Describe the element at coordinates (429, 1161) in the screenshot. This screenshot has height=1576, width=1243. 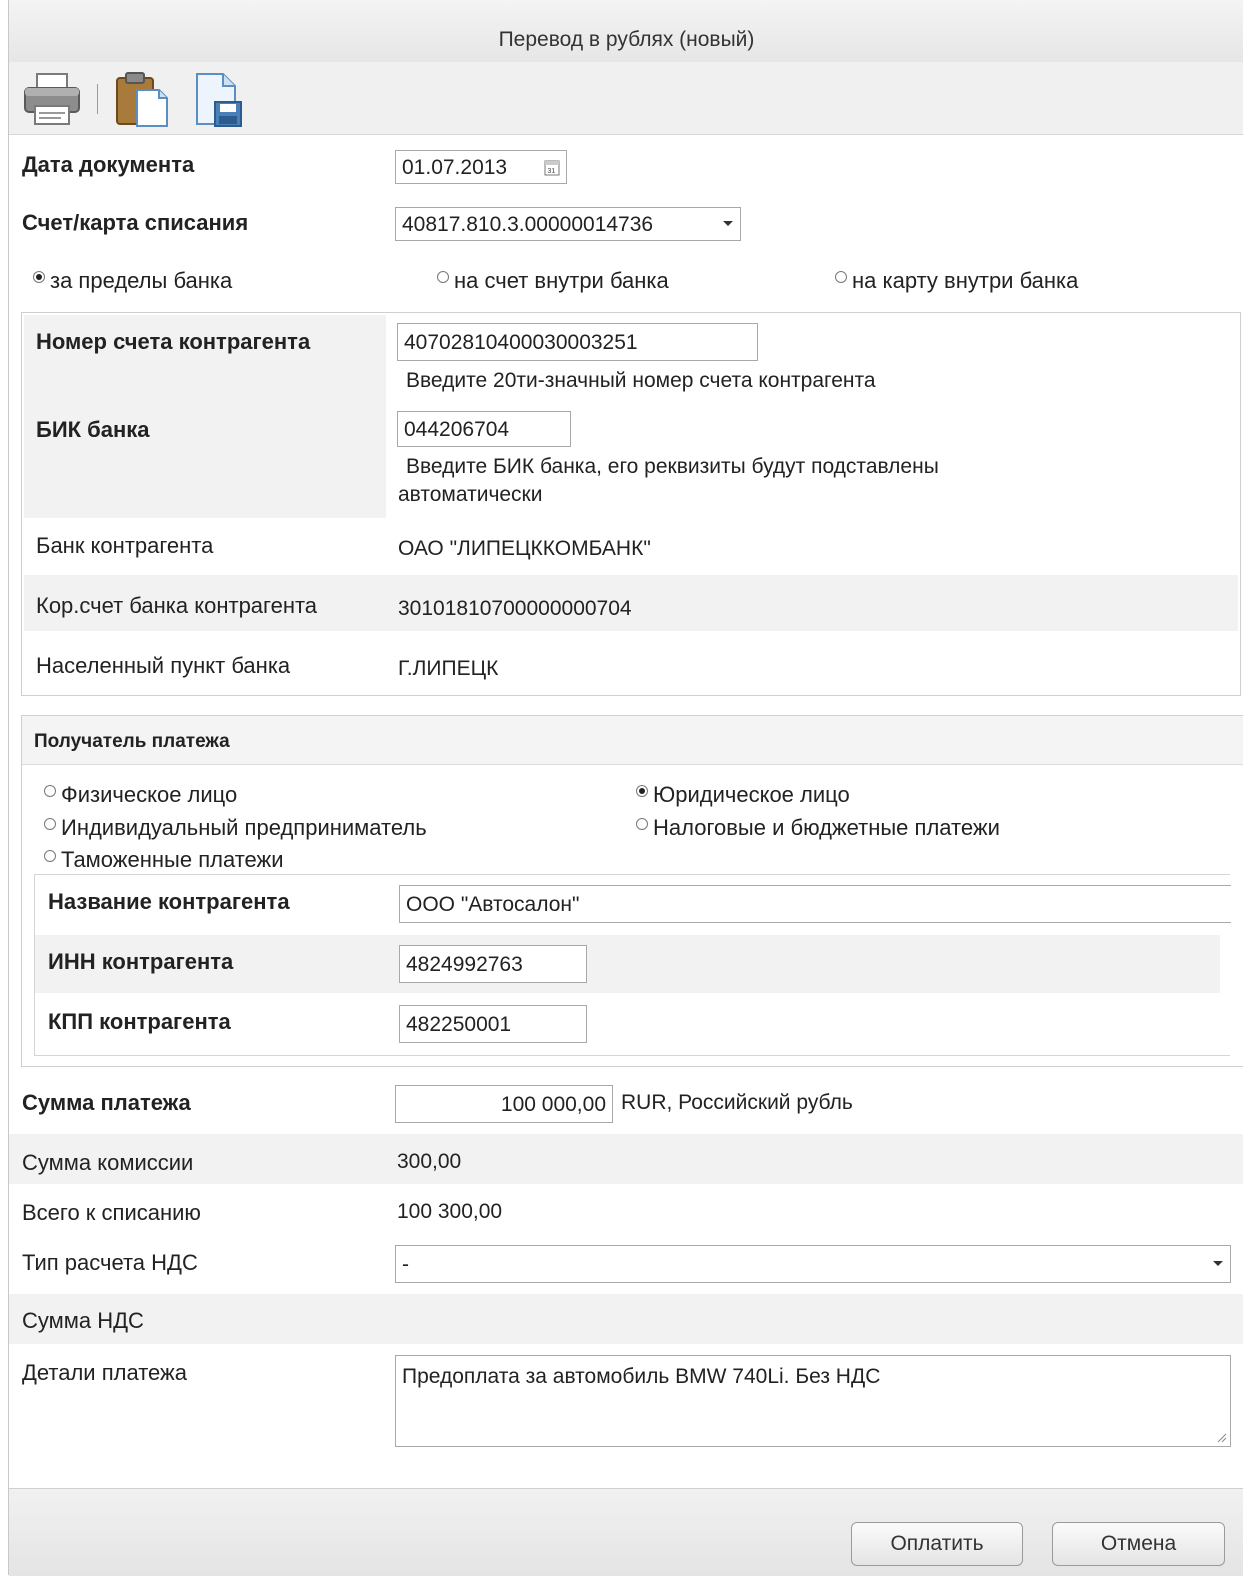
I see `fee-value: 300,00` at that location.